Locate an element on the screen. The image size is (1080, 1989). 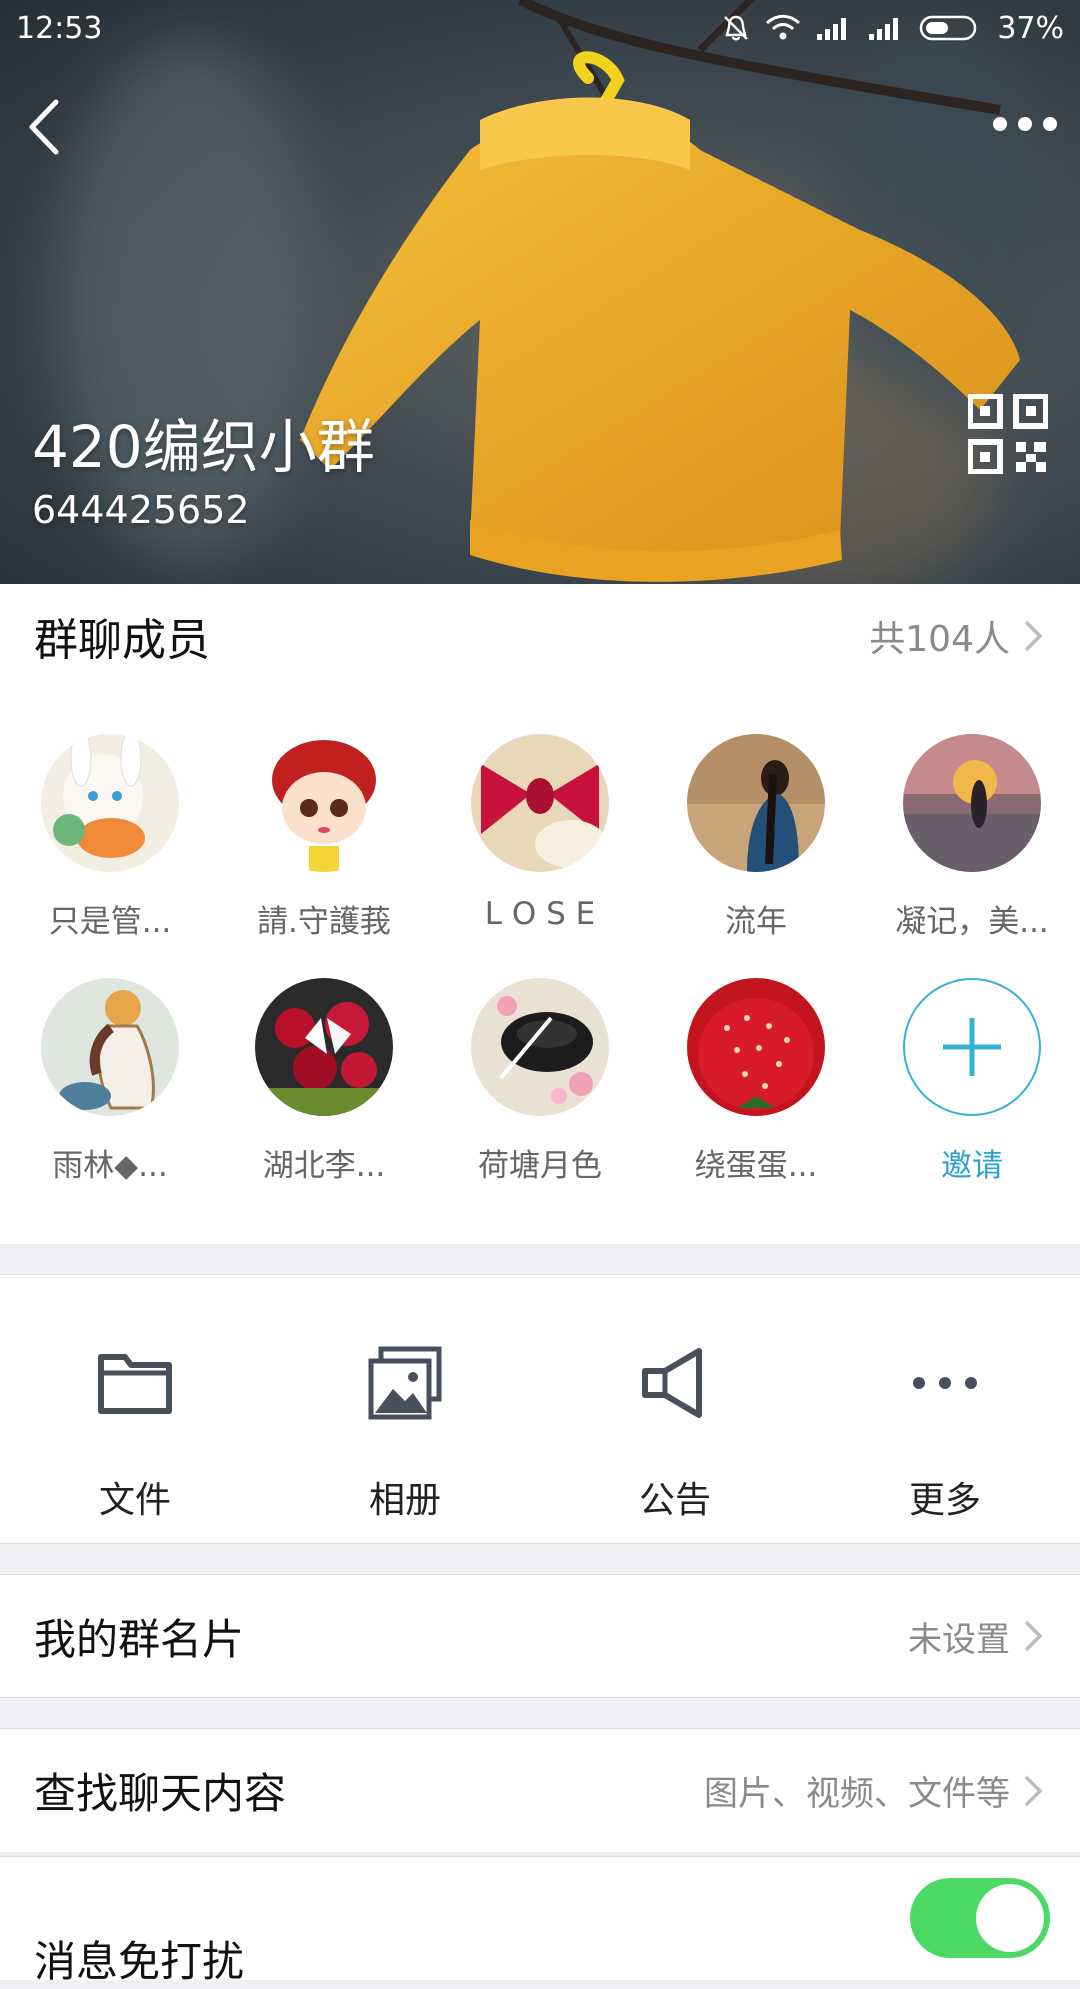
group-name: 420编织小群 is located at coordinates (203, 447).